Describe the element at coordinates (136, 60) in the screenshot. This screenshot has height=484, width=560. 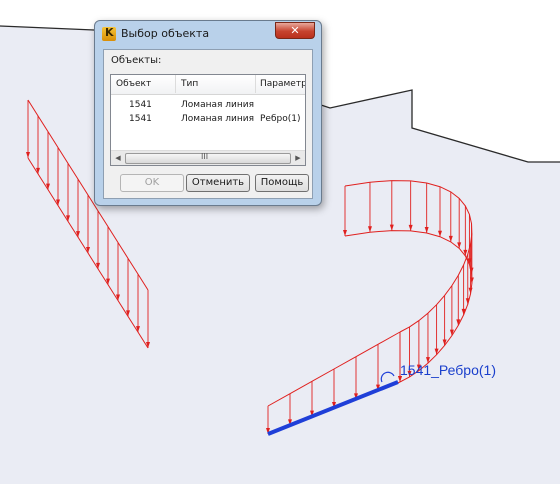
I see `objects-label: Объекты:` at that location.